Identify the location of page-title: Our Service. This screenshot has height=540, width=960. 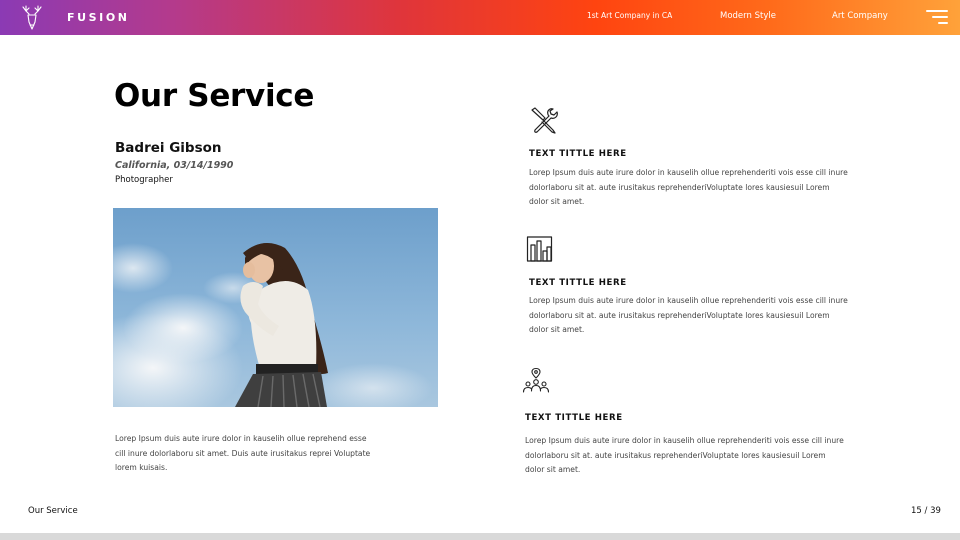
(214, 96).